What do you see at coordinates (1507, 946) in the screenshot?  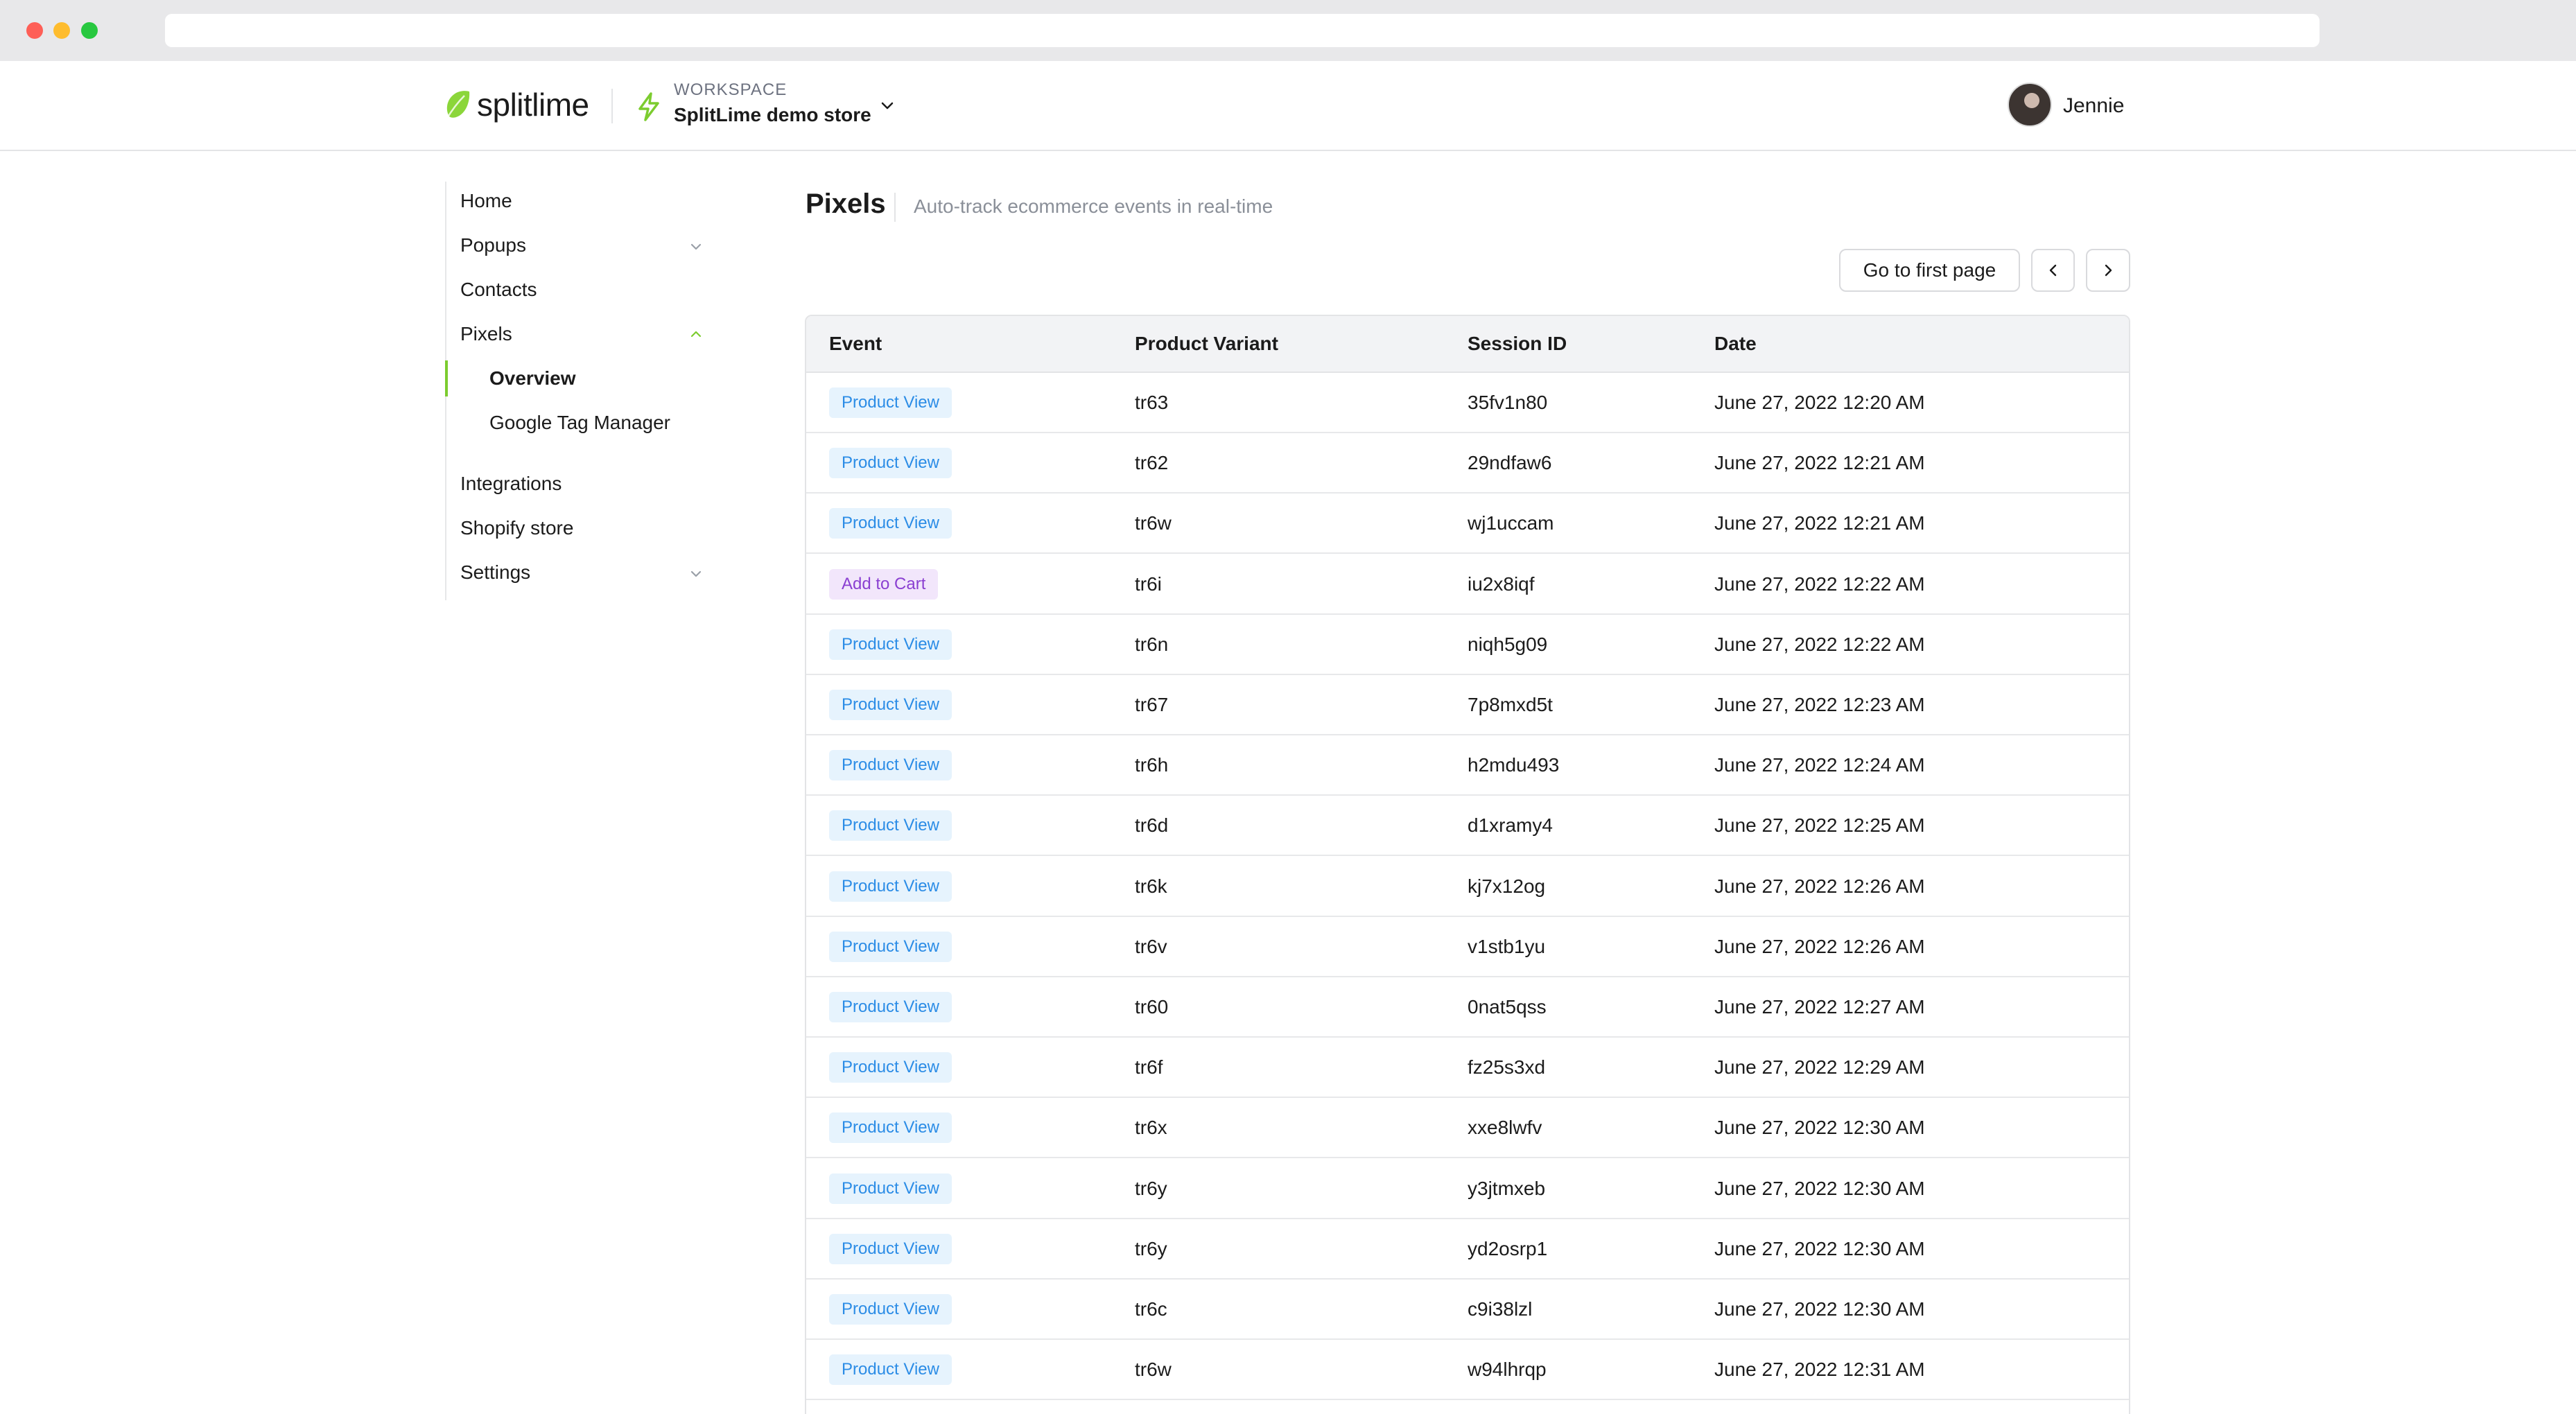 I see `session-id-cell: v1stb1yu` at bounding box center [1507, 946].